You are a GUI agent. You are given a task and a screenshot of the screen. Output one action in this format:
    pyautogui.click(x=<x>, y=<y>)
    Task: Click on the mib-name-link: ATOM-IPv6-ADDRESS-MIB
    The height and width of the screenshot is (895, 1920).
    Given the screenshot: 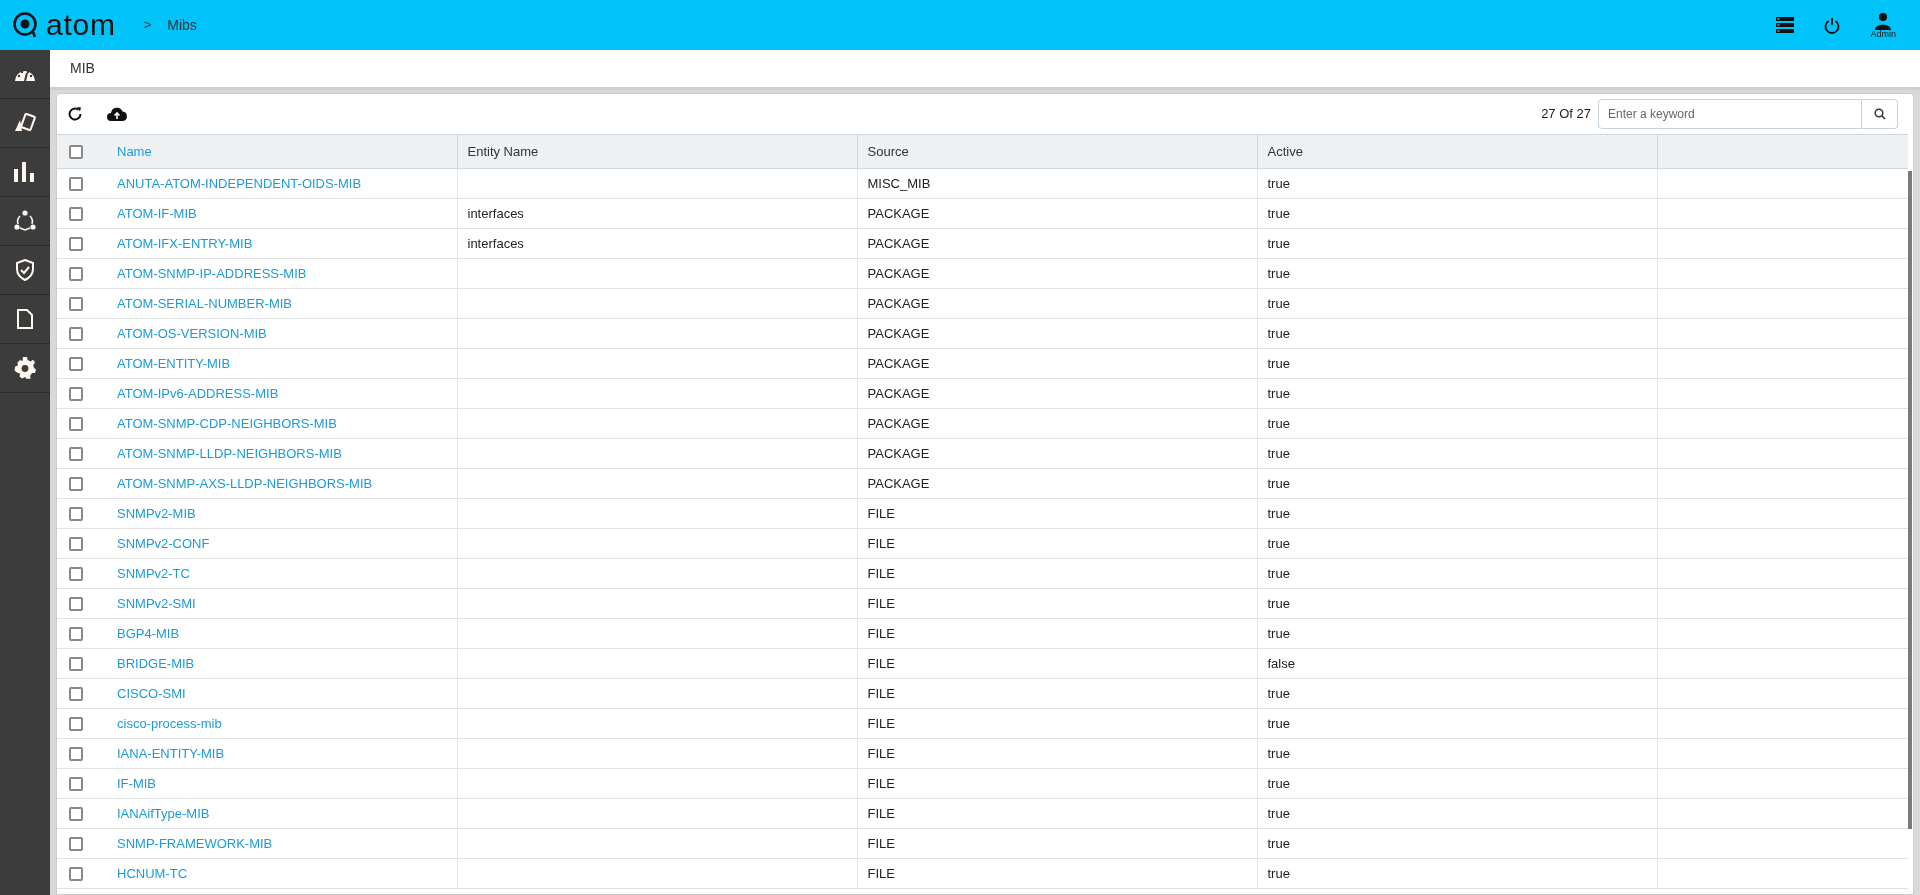 What is the action you would take?
    pyautogui.click(x=198, y=393)
    